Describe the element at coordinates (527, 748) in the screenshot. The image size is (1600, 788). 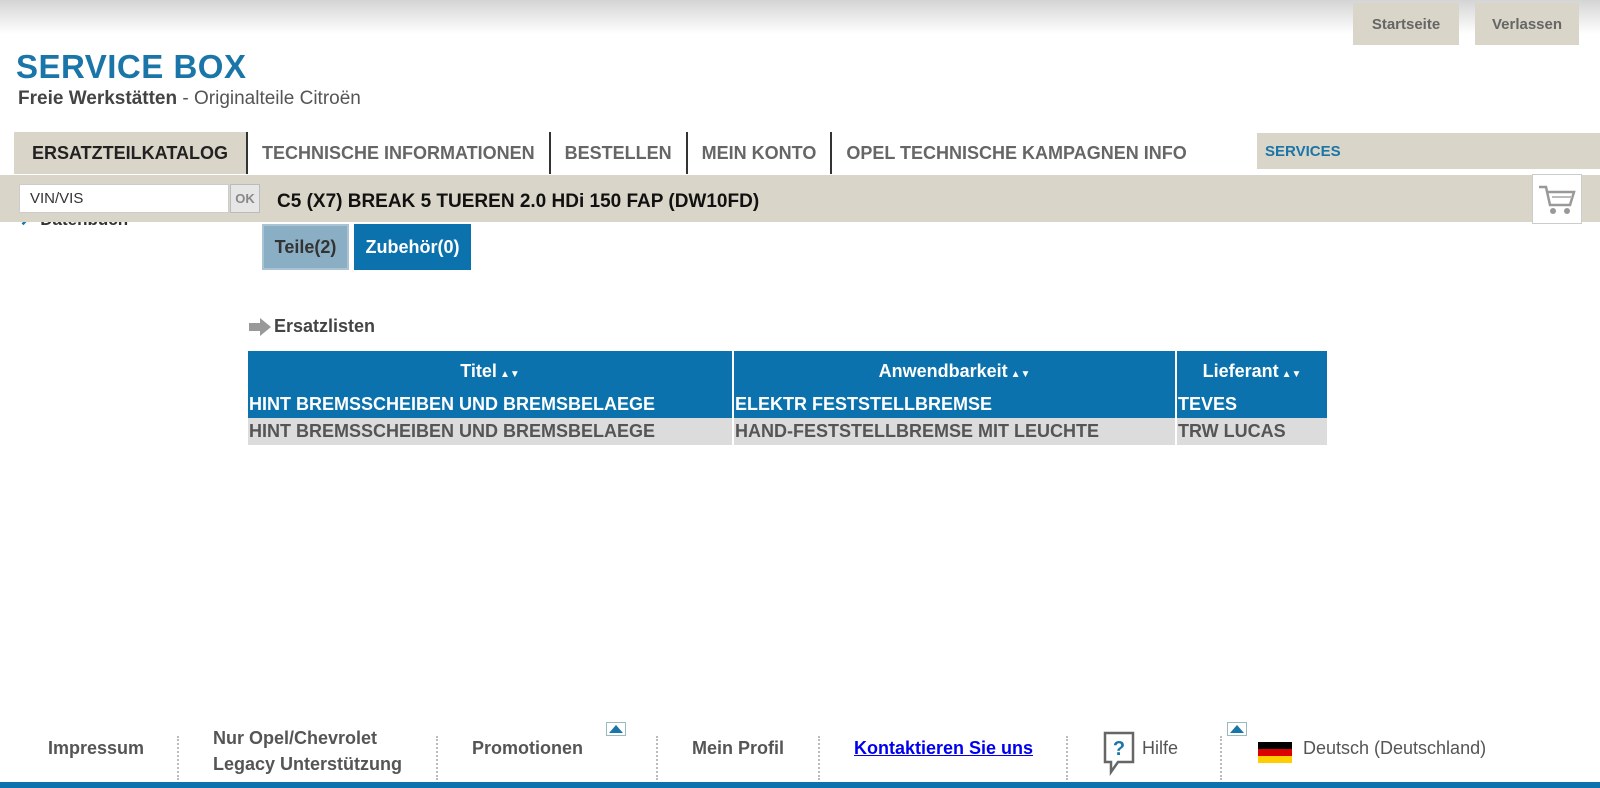
I see `footer-promotionen: Promotionen` at that location.